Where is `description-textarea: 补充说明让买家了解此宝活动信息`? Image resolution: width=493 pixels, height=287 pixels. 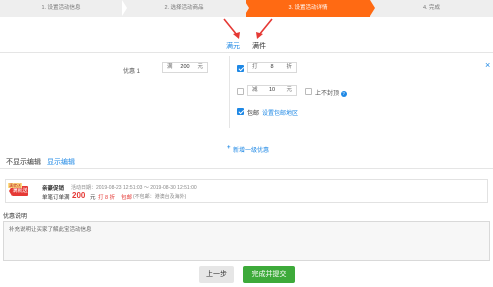 description-textarea: 补充说明让买家了解此宝活动信息 is located at coordinates (246, 241).